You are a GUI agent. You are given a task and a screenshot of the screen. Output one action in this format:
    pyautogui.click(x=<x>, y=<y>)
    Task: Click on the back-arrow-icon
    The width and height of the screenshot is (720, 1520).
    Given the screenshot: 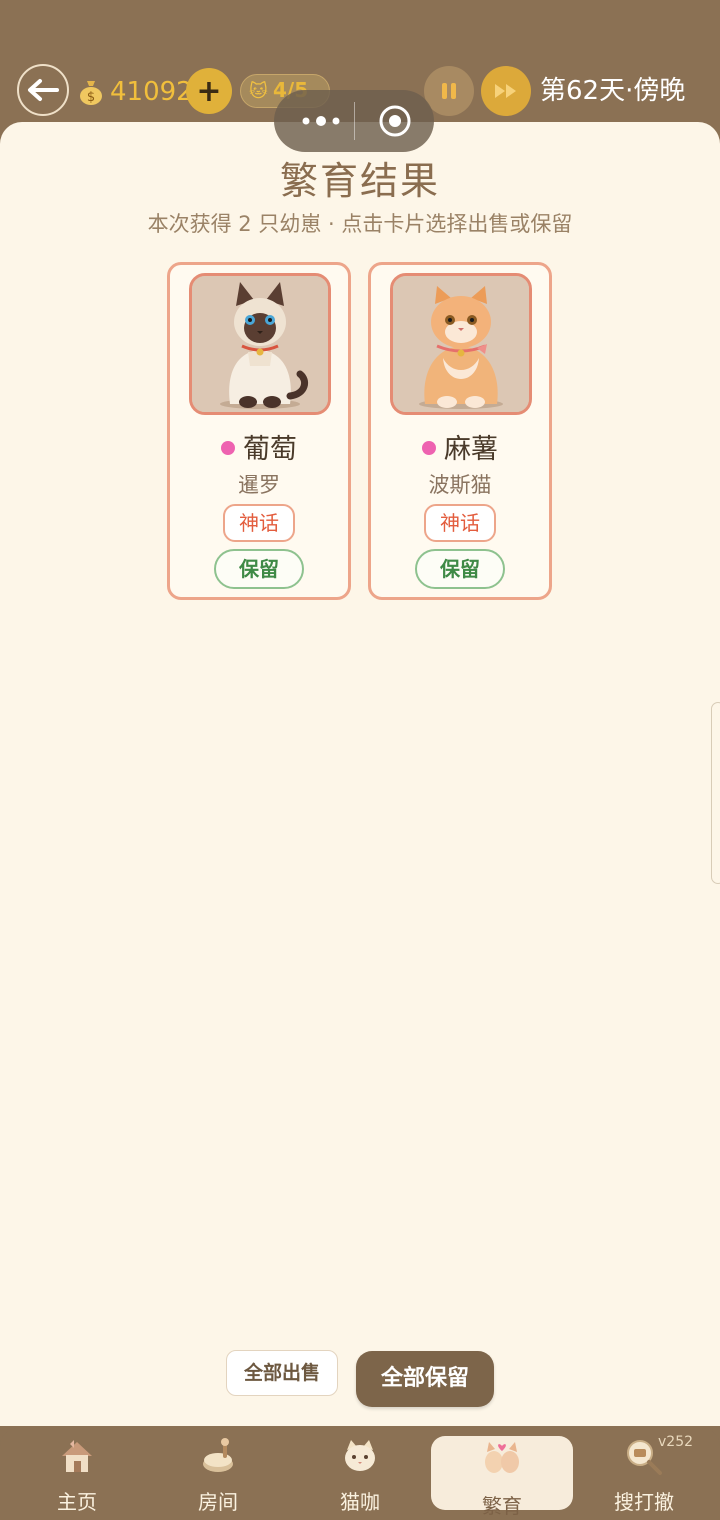 What is the action you would take?
    pyautogui.click(x=43, y=90)
    